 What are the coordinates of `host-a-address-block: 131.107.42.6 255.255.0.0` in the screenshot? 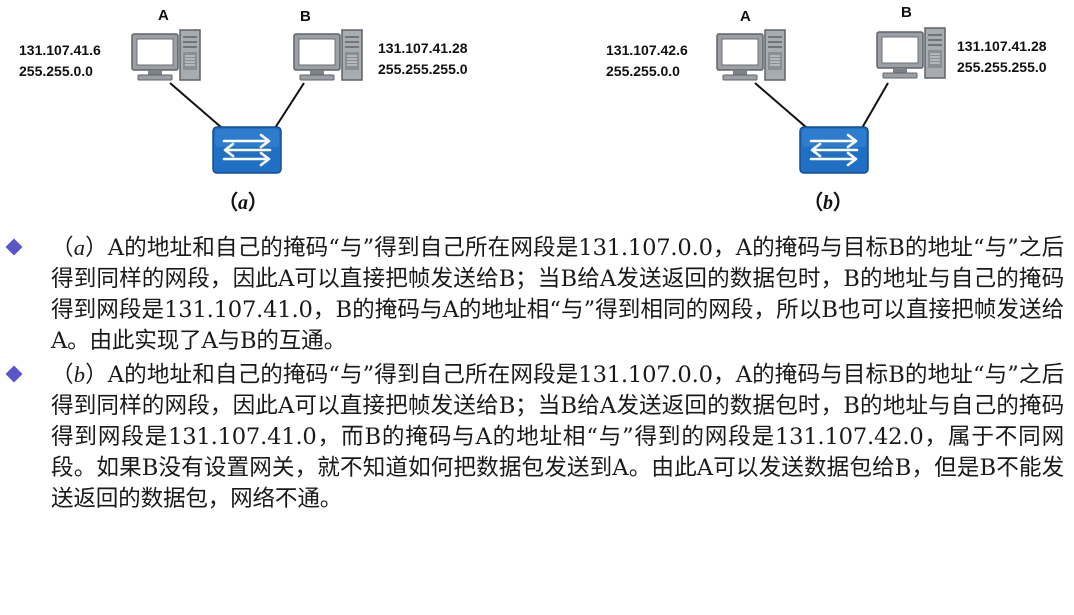 It's located at (647, 61).